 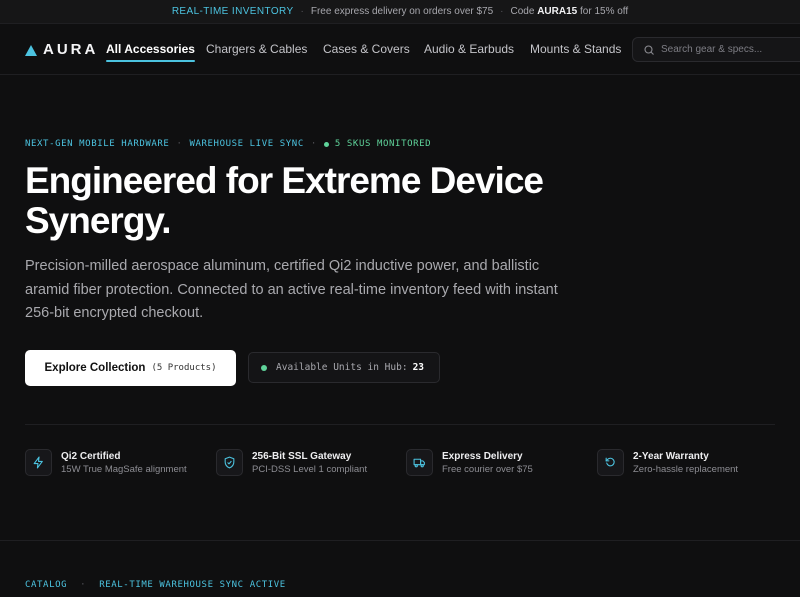 I want to click on feature-warranty: 2-Year Warranty Zero-hassle replacement, so click(x=667, y=462).